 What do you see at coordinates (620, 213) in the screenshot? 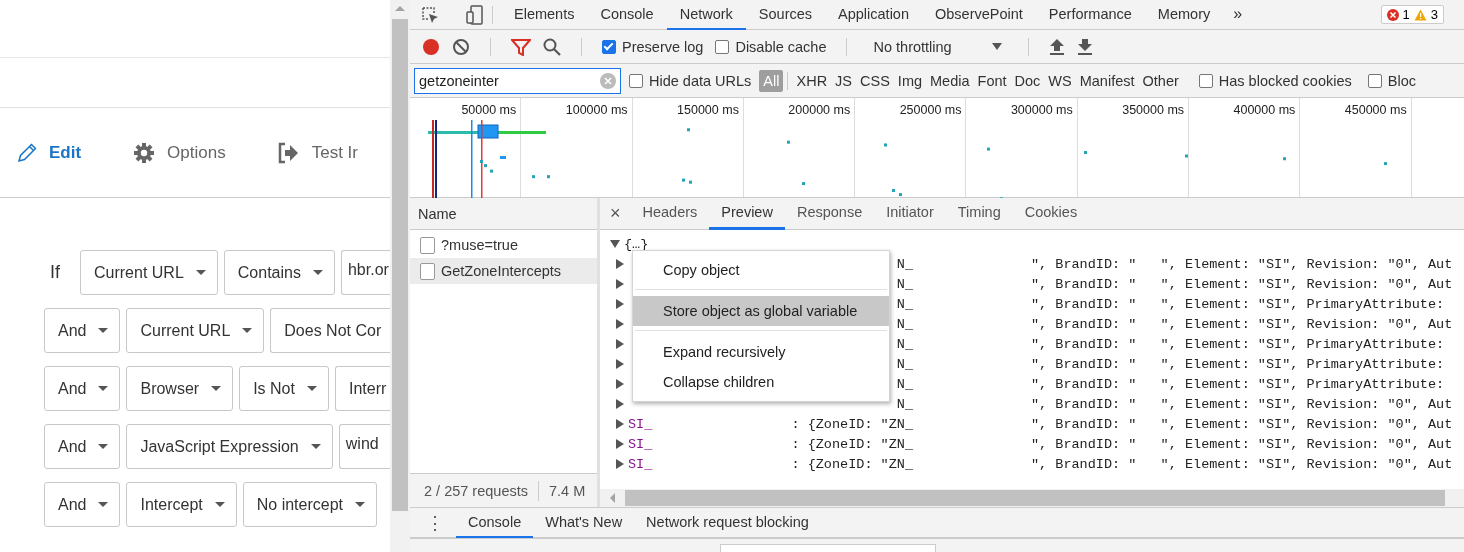
I see `close-button: ×` at bounding box center [620, 213].